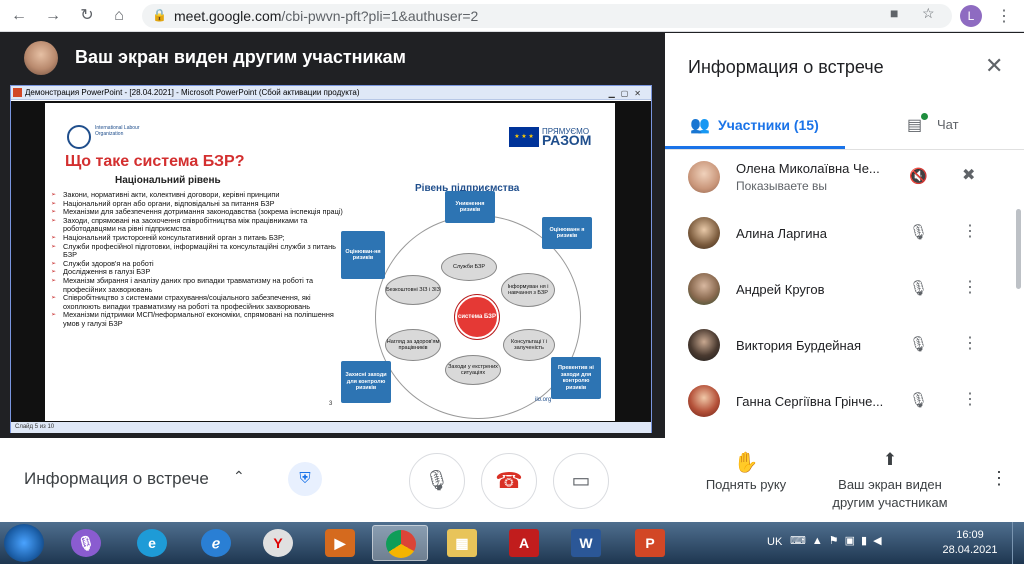  What do you see at coordinates (799, 345) in the screenshot?
I see `participant-name: Виктория Бурдейная` at bounding box center [799, 345].